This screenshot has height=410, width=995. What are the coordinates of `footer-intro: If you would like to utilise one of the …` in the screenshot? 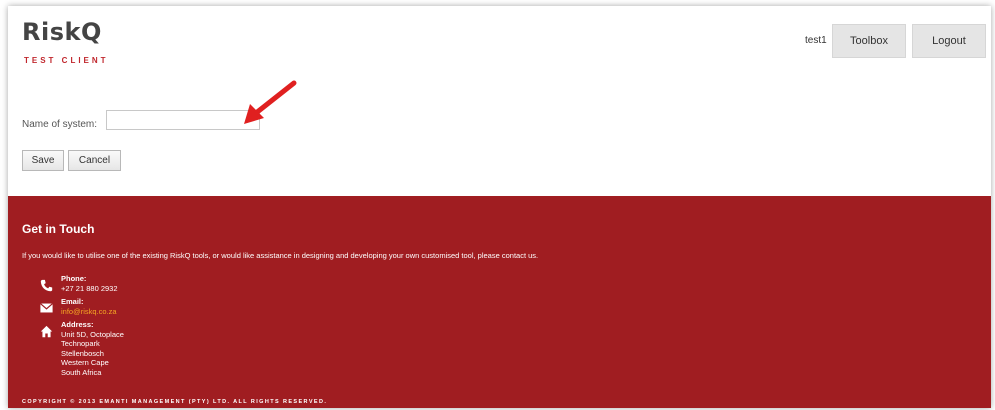 It's located at (280, 255).